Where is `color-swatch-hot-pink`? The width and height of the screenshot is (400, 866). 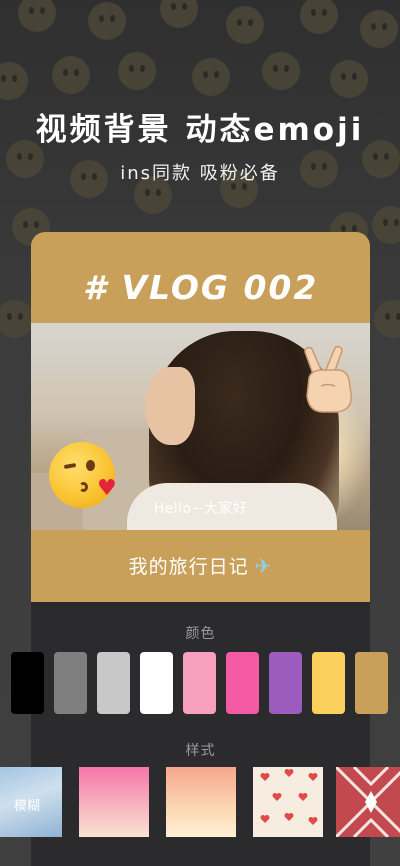 color-swatch-hot-pink is located at coordinates (242, 683).